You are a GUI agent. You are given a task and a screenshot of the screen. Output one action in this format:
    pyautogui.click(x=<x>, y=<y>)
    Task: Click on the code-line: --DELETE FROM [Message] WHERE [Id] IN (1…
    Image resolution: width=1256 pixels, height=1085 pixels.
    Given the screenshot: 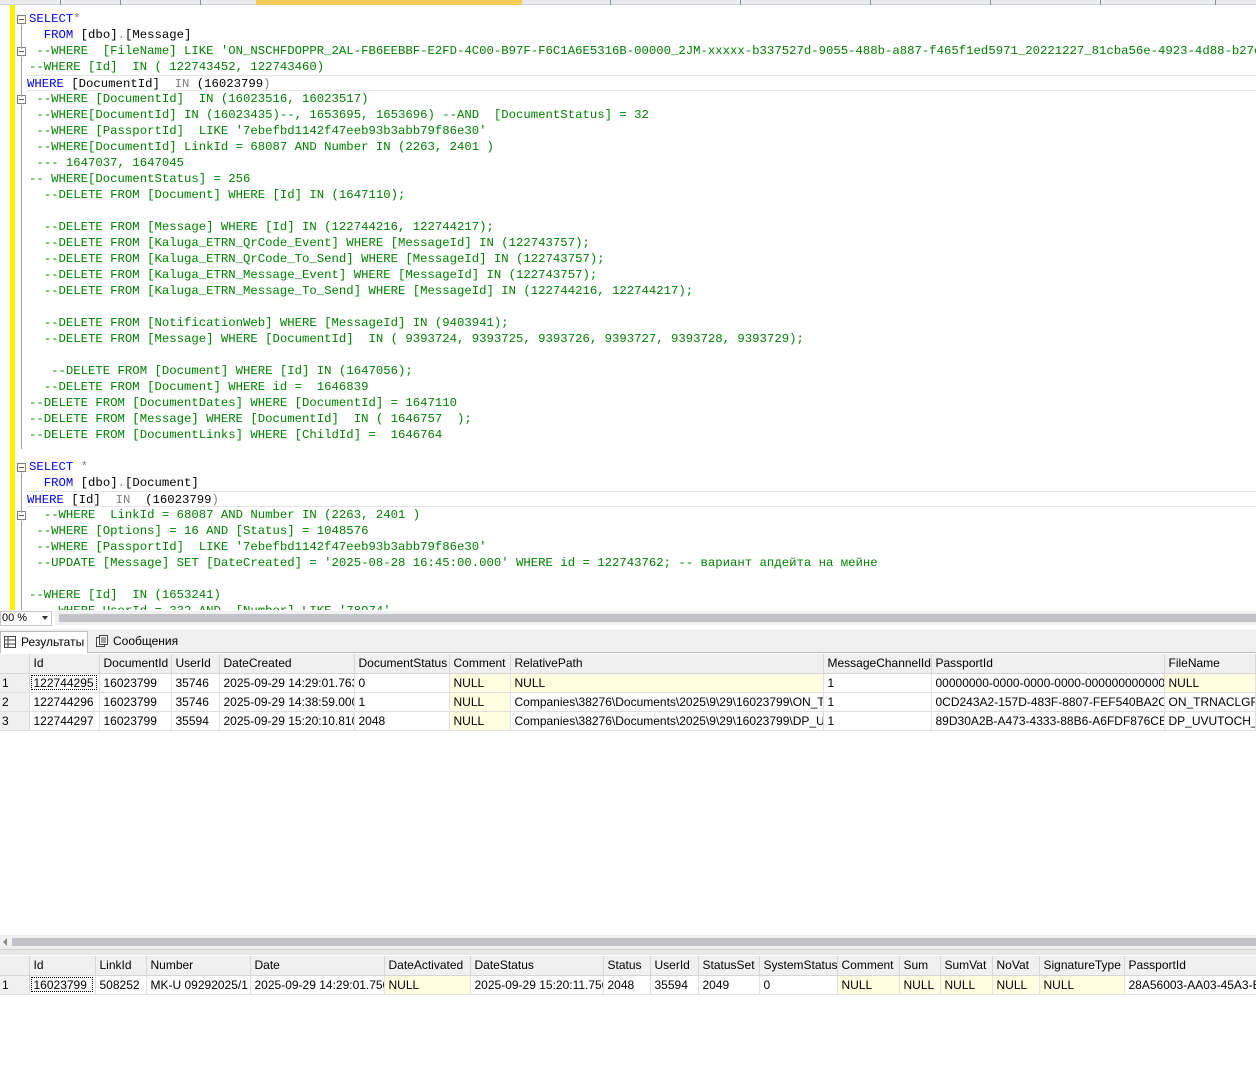 What is the action you would take?
    pyautogui.click(x=261, y=227)
    